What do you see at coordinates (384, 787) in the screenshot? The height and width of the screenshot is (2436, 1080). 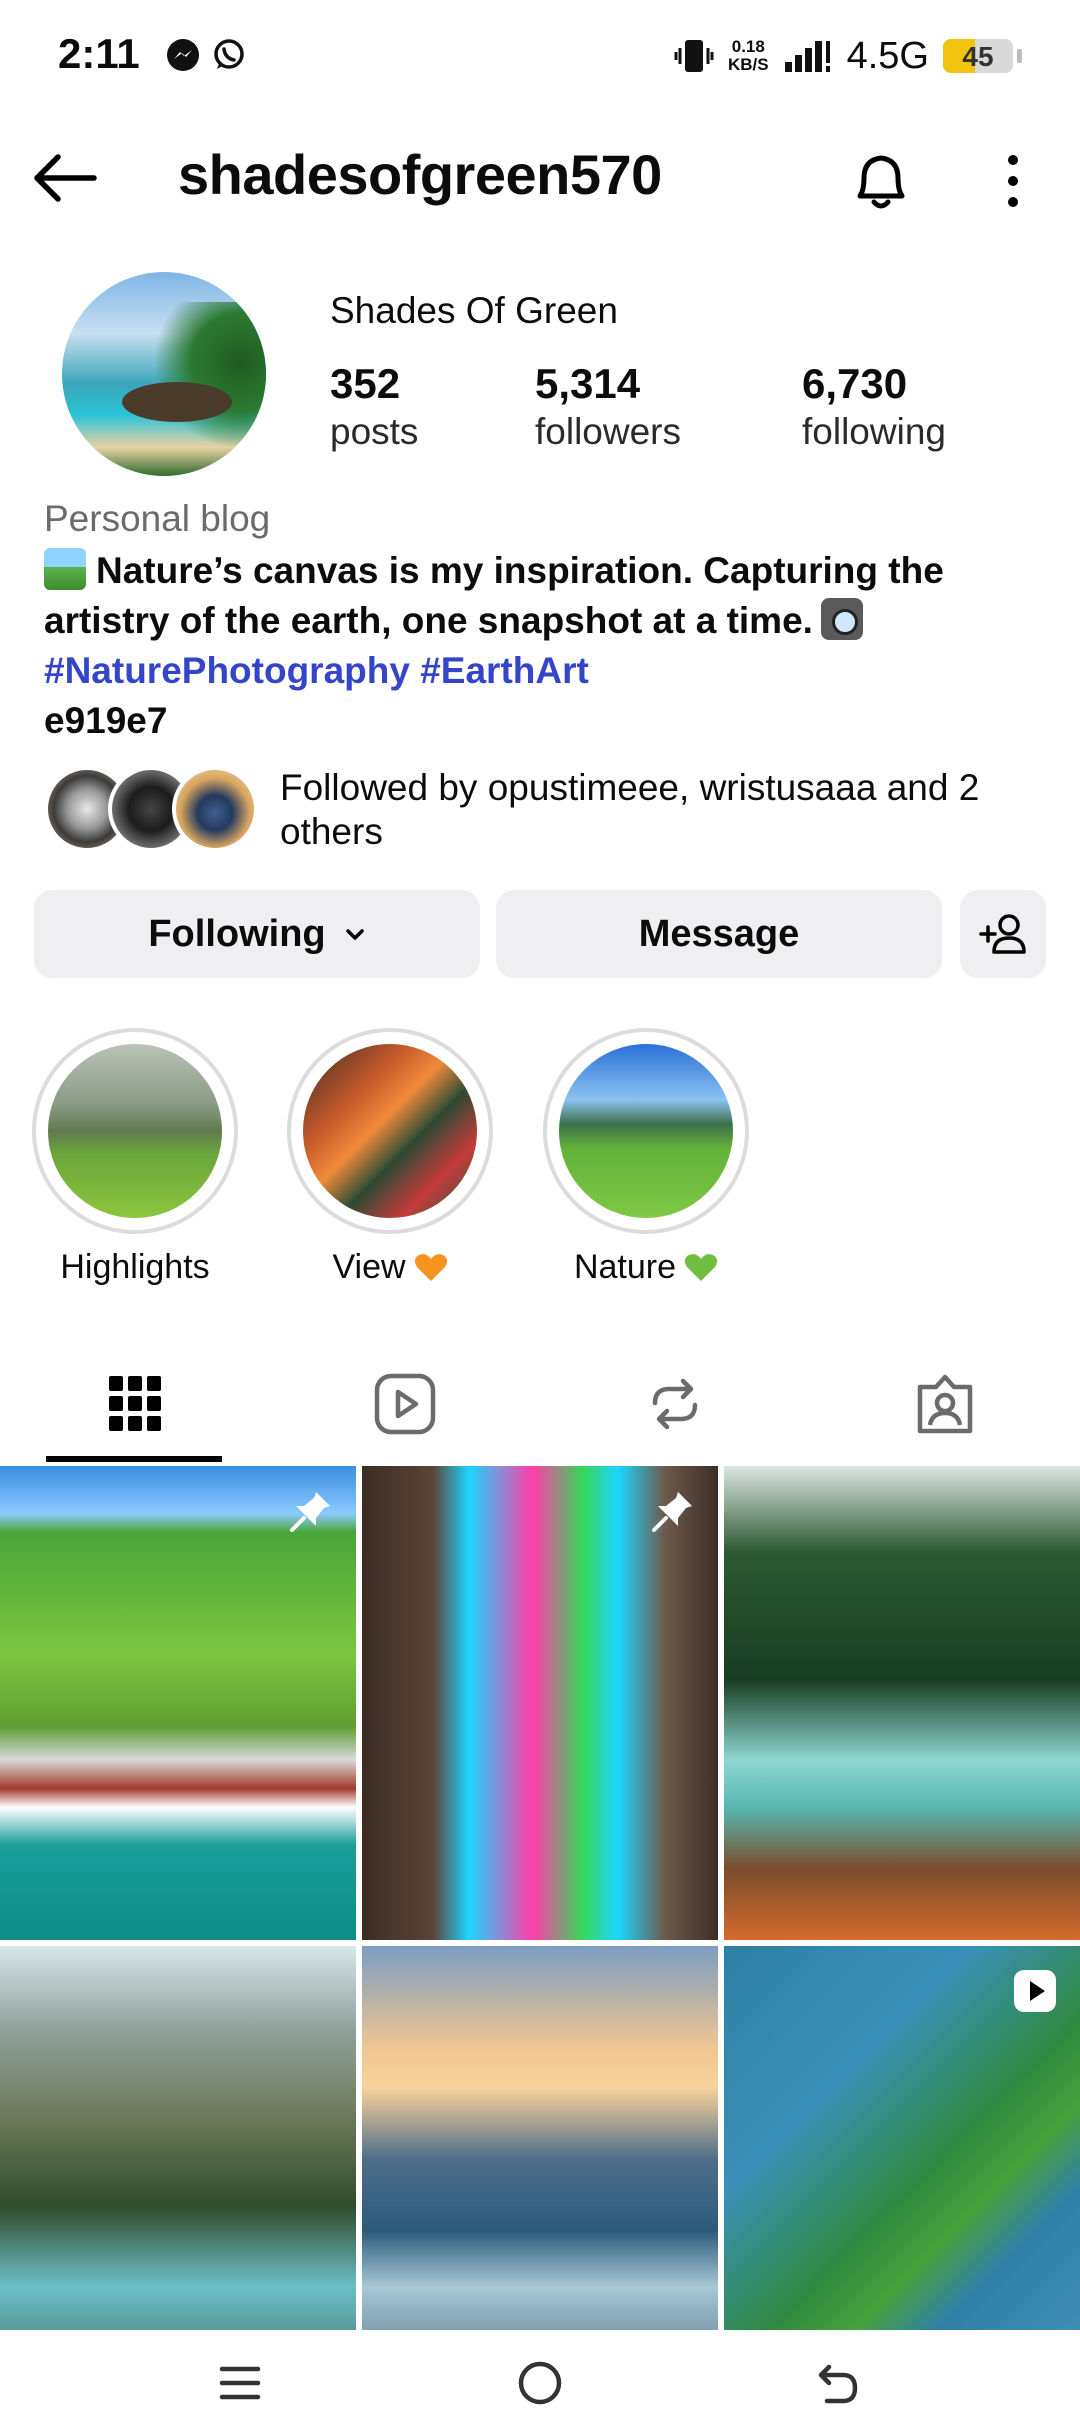 I see `mutual-prefix: Followed by` at bounding box center [384, 787].